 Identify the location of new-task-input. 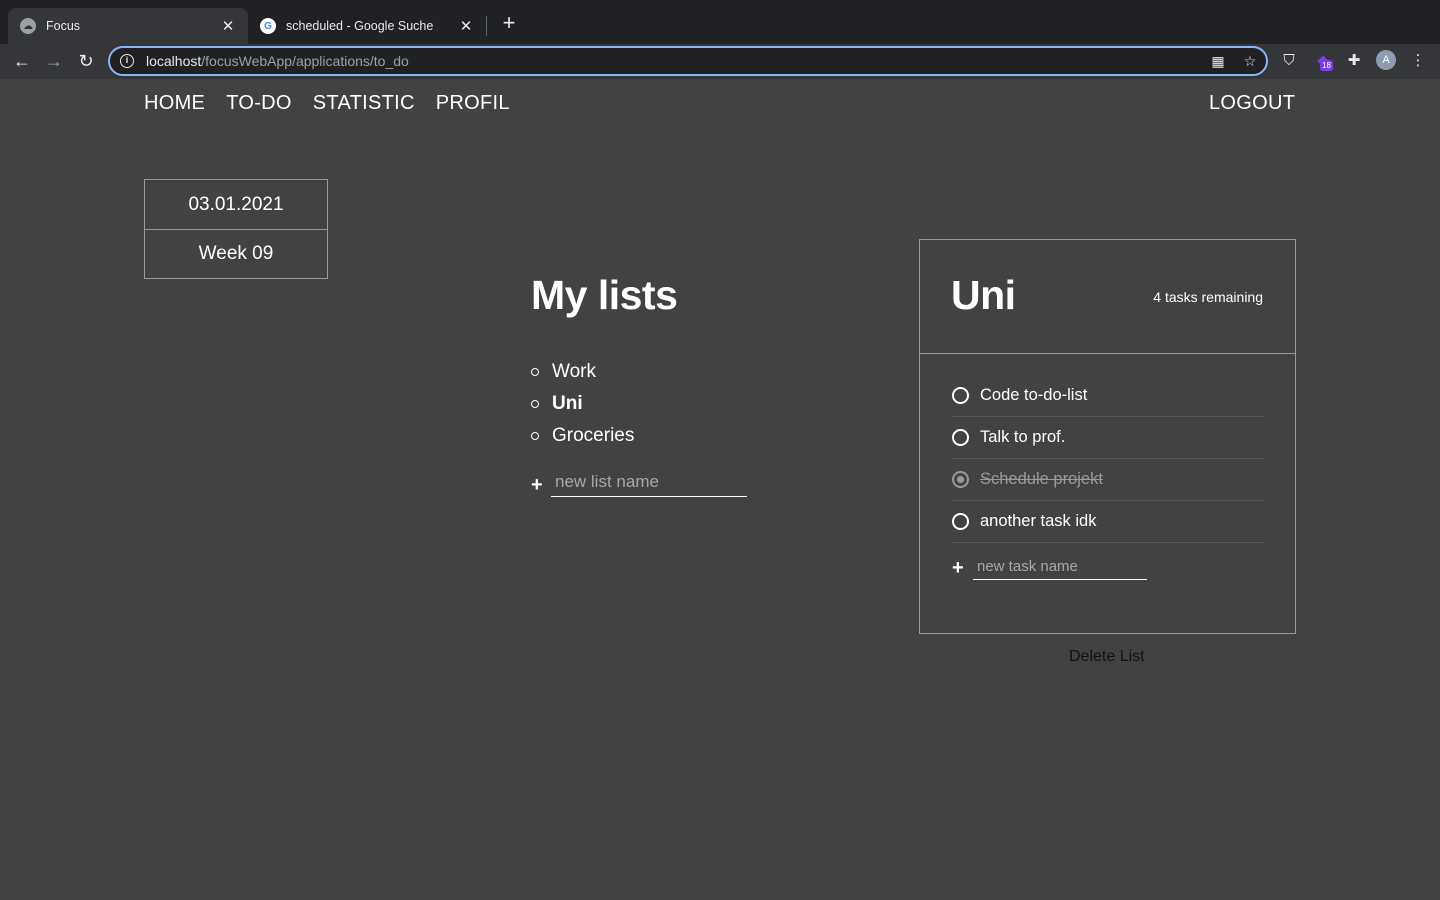
(1060, 569).